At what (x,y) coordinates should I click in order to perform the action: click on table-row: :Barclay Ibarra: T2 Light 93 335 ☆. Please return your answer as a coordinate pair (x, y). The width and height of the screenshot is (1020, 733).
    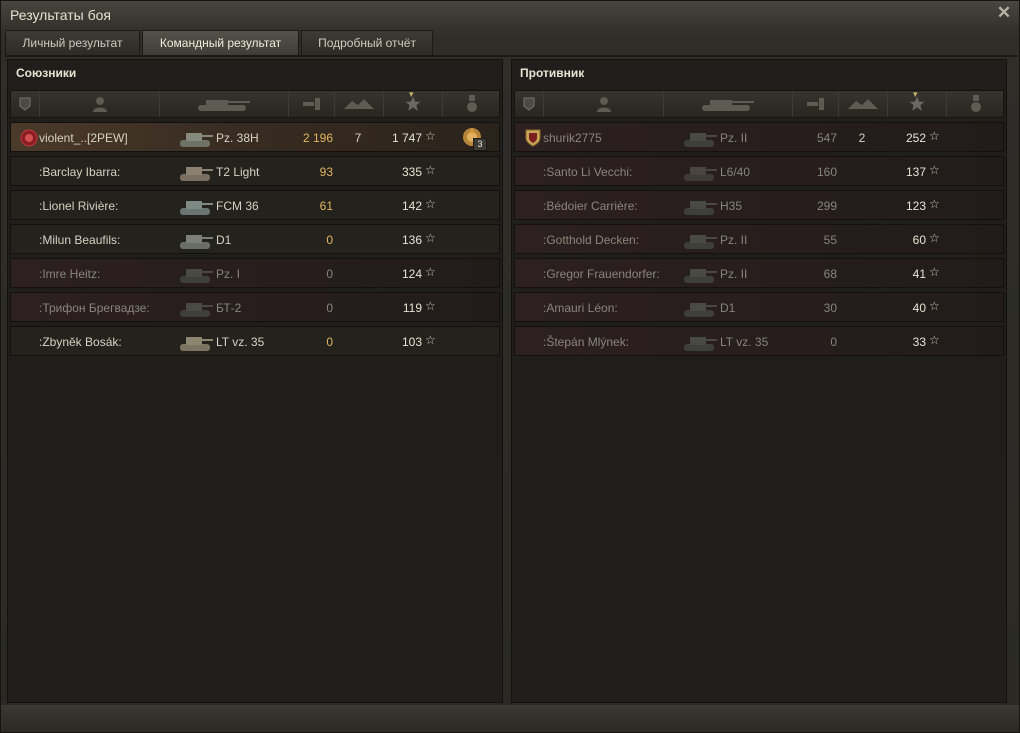
    Looking at the image, I should click on (255, 171).